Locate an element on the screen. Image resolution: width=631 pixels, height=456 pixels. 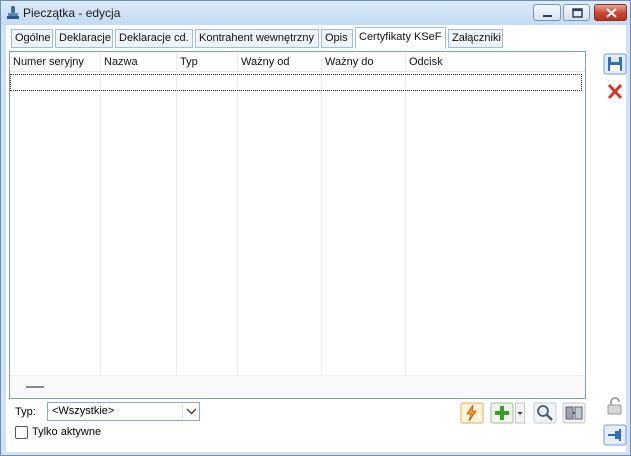
type-filter-label: Typ: is located at coordinates (25, 412).